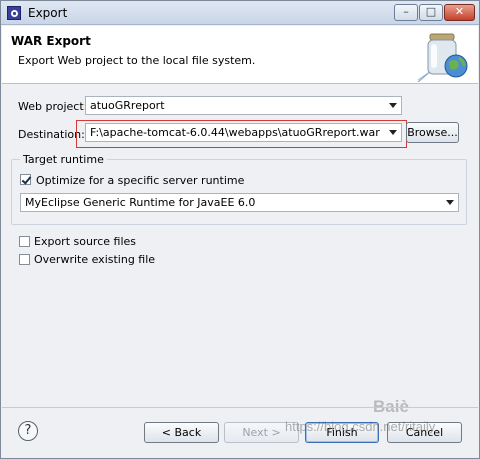 The width and height of the screenshot is (480, 459). What do you see at coordinates (424, 432) in the screenshot?
I see `cancel-button: Cancel` at bounding box center [424, 432].